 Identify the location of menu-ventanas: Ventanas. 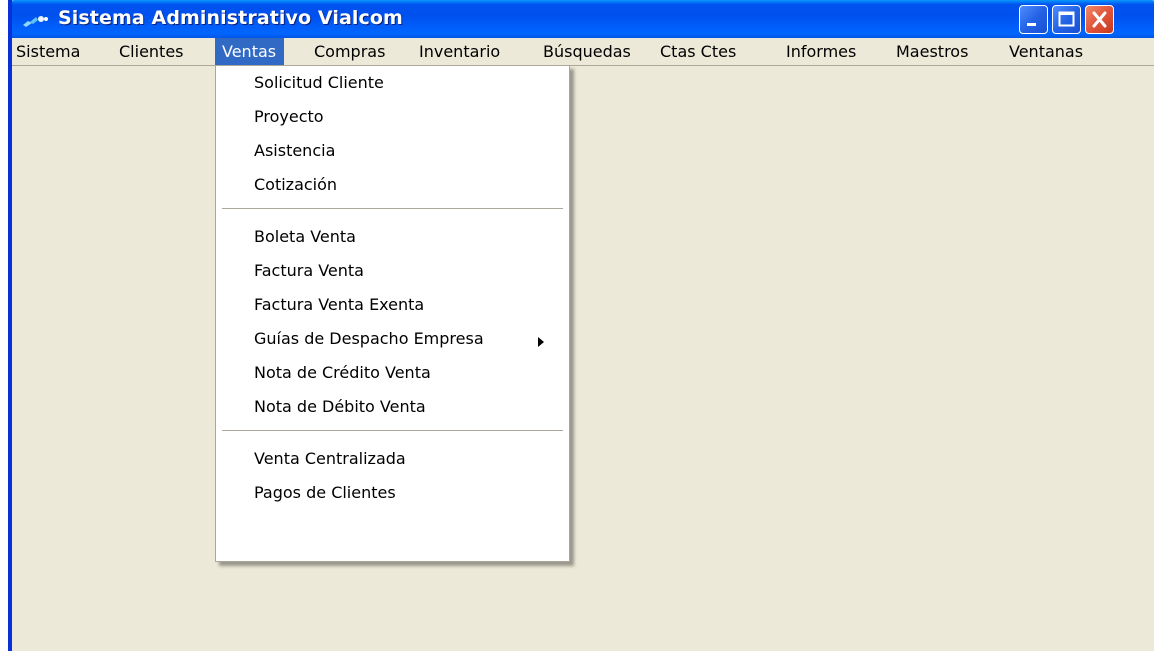
(1046, 51).